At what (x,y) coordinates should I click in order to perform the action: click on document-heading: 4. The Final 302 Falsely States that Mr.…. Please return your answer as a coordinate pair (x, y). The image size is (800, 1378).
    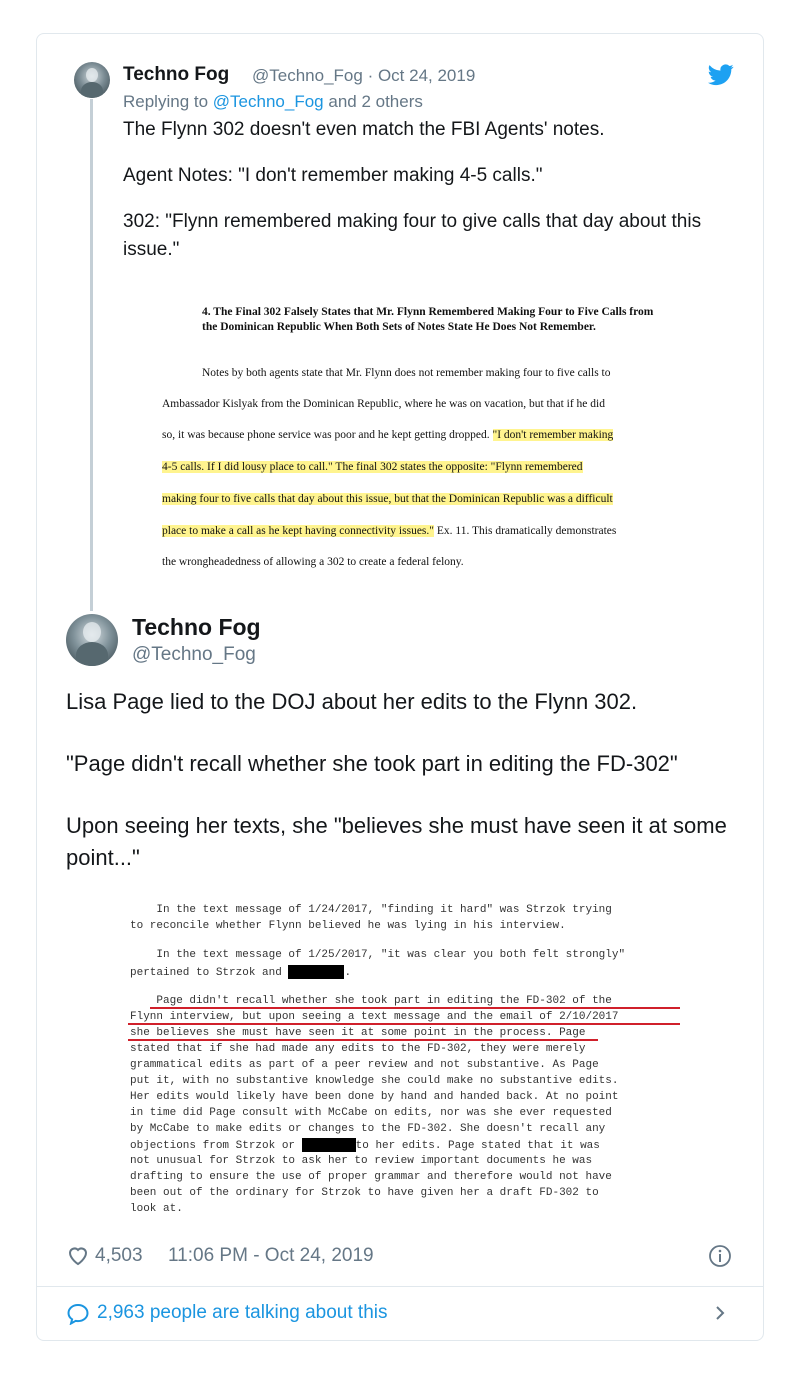
    Looking at the image, I should click on (428, 319).